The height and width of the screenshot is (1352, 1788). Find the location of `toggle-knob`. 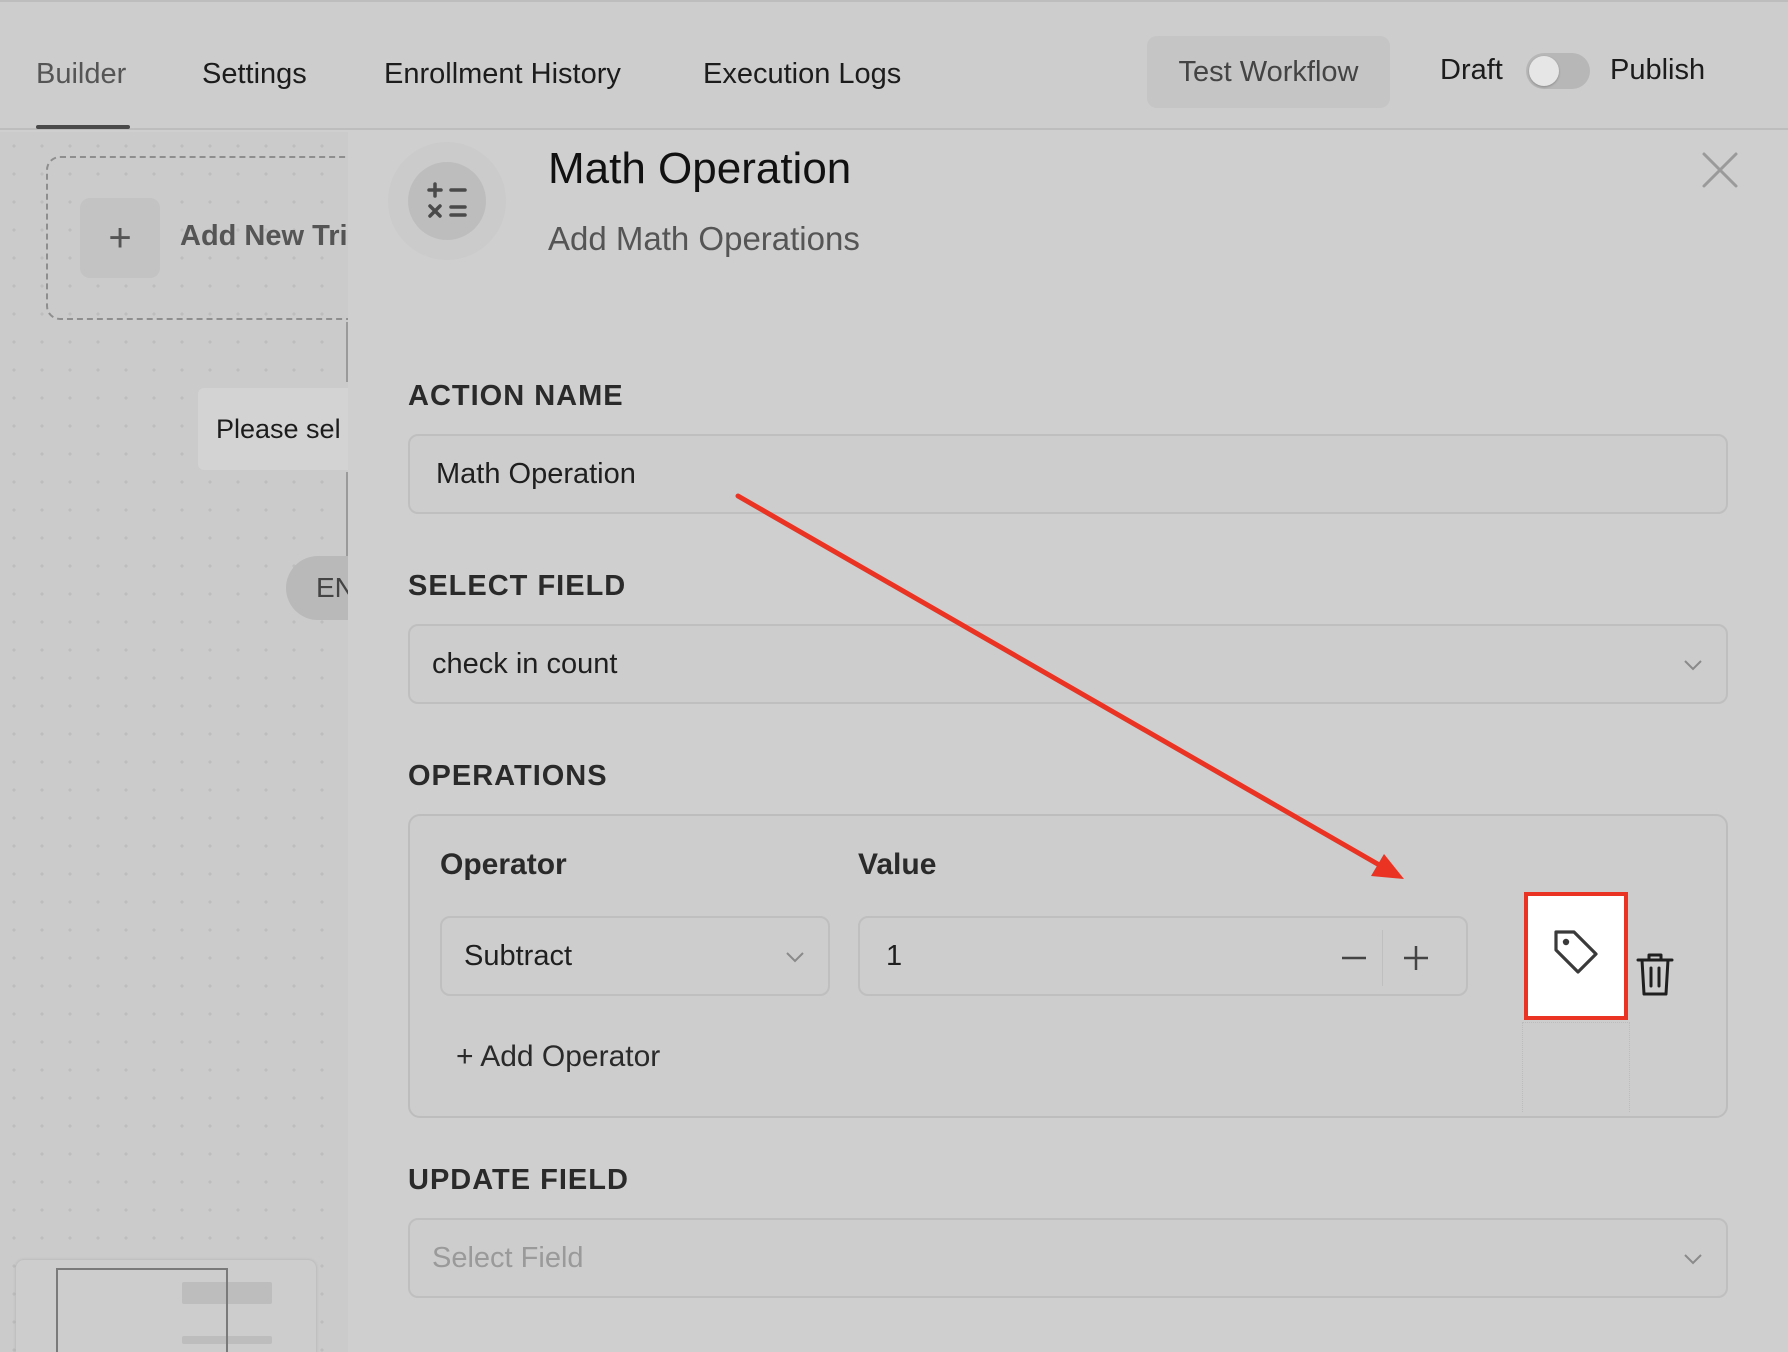

toggle-knob is located at coordinates (1544, 71).